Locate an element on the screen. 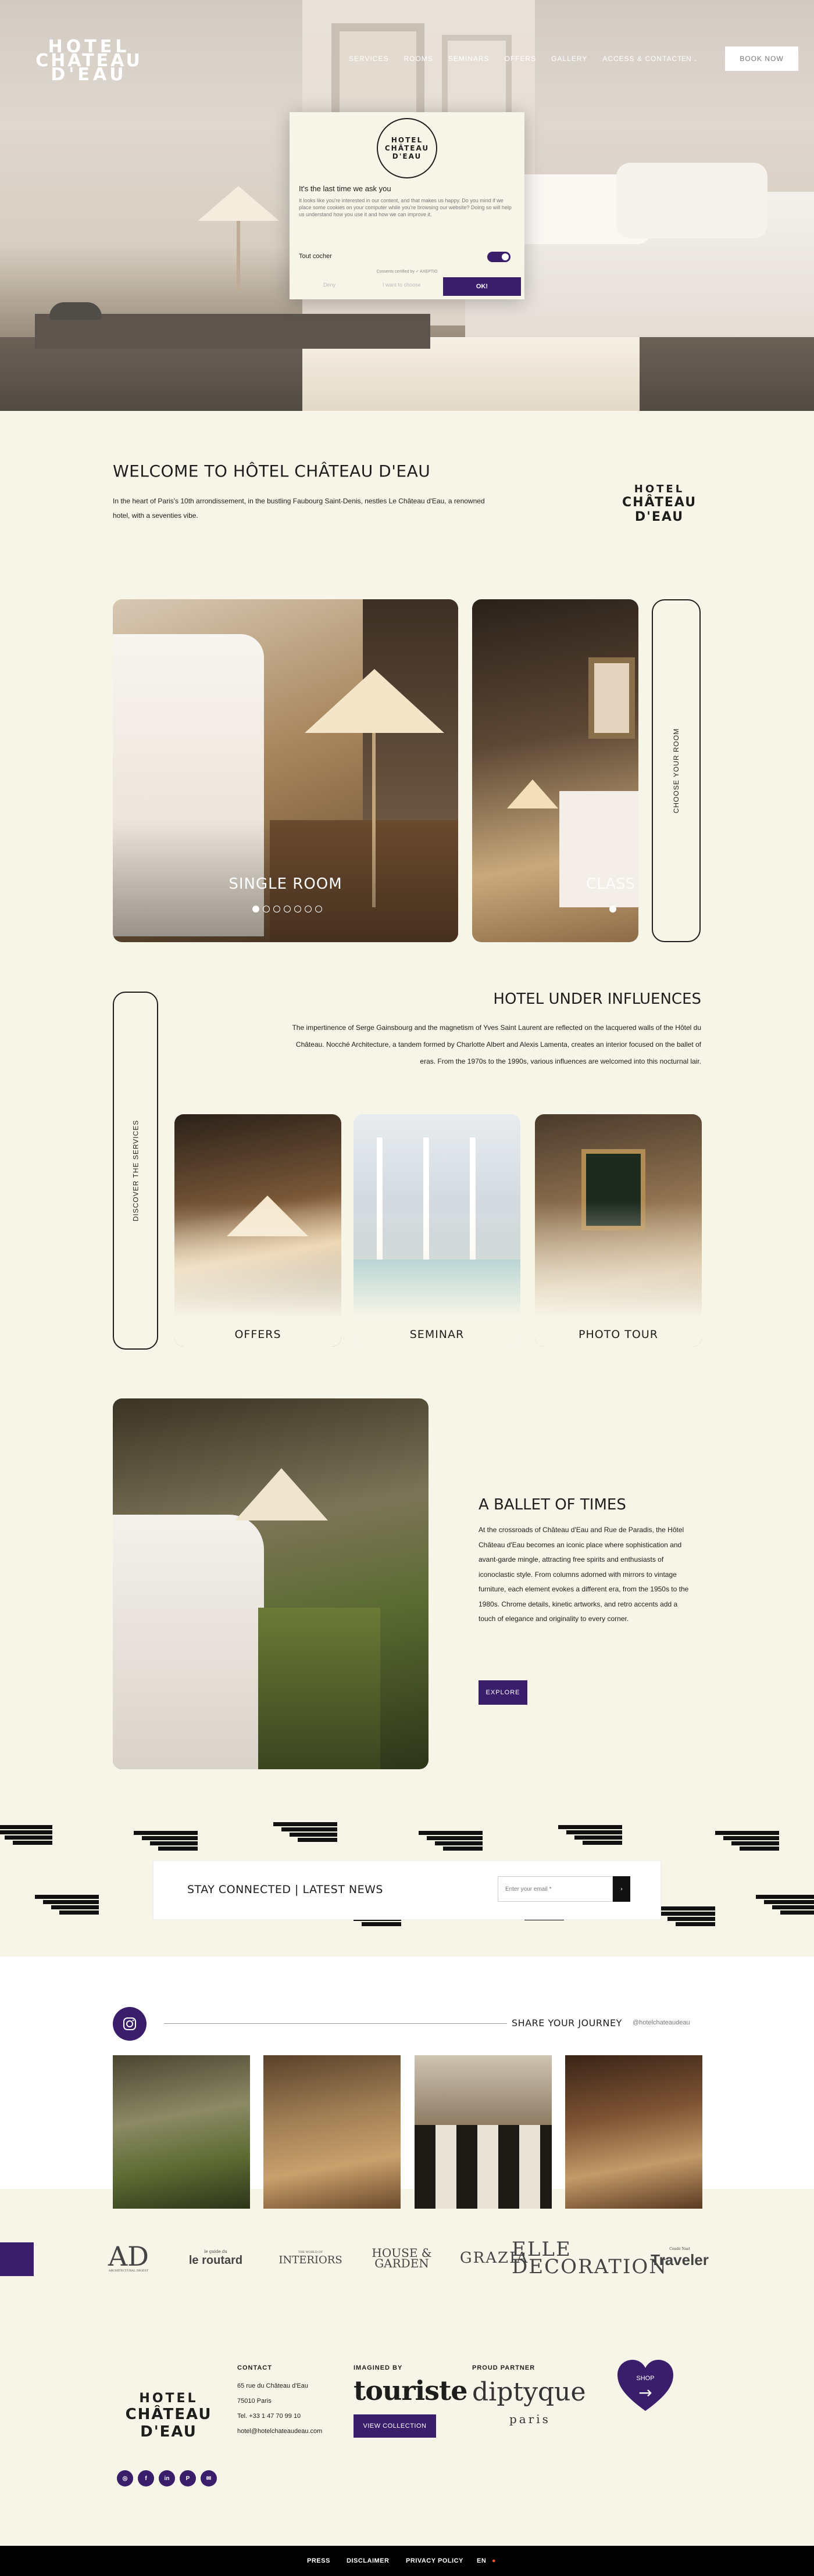  newsletter-submit-button: › is located at coordinates (621, 1889).